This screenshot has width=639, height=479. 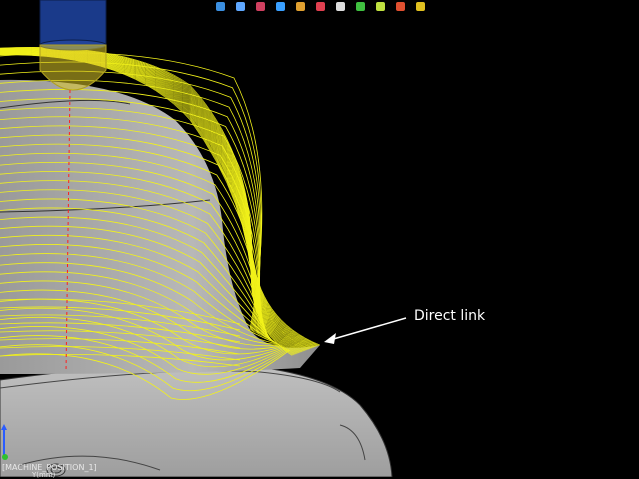 I want to click on shaded-box-icon, so click(x=280, y=6).